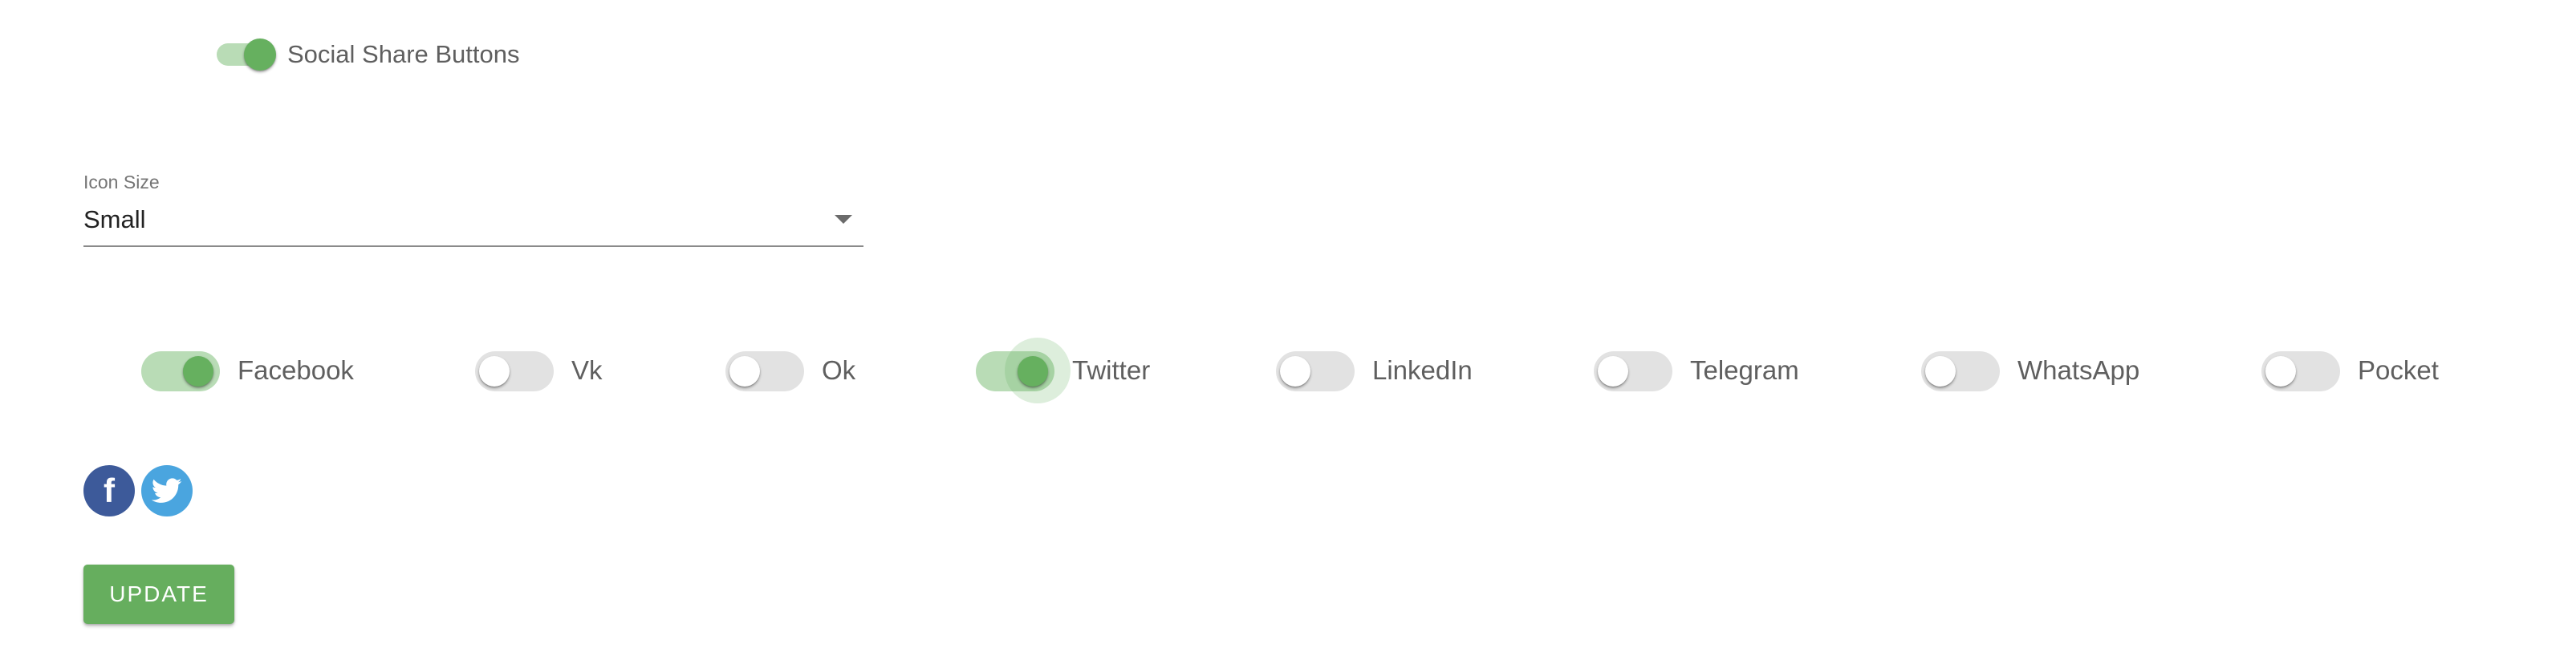  Describe the element at coordinates (844, 219) in the screenshot. I see `chevron-down-icon` at that location.